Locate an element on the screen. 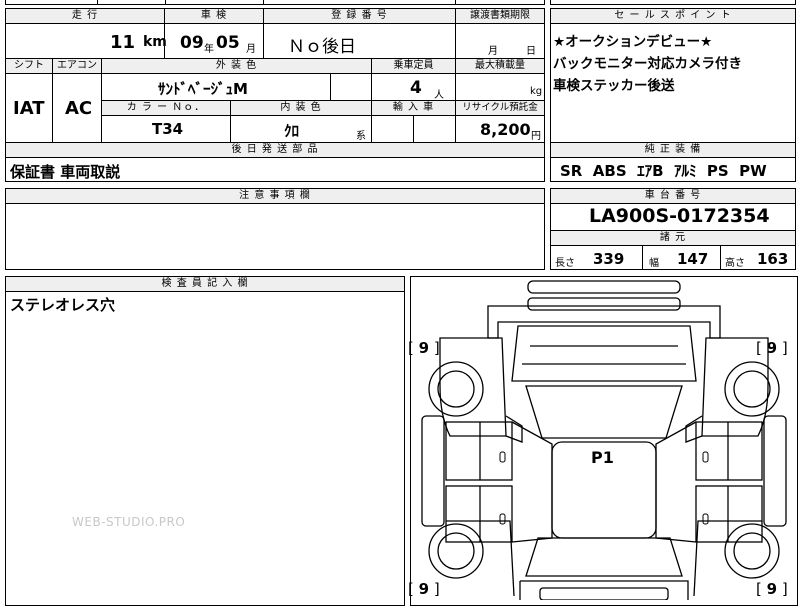 Image resolution: width=800 pixels, height=606 pixels. registration-header: 登 録 番 号 is located at coordinates (359, 16).